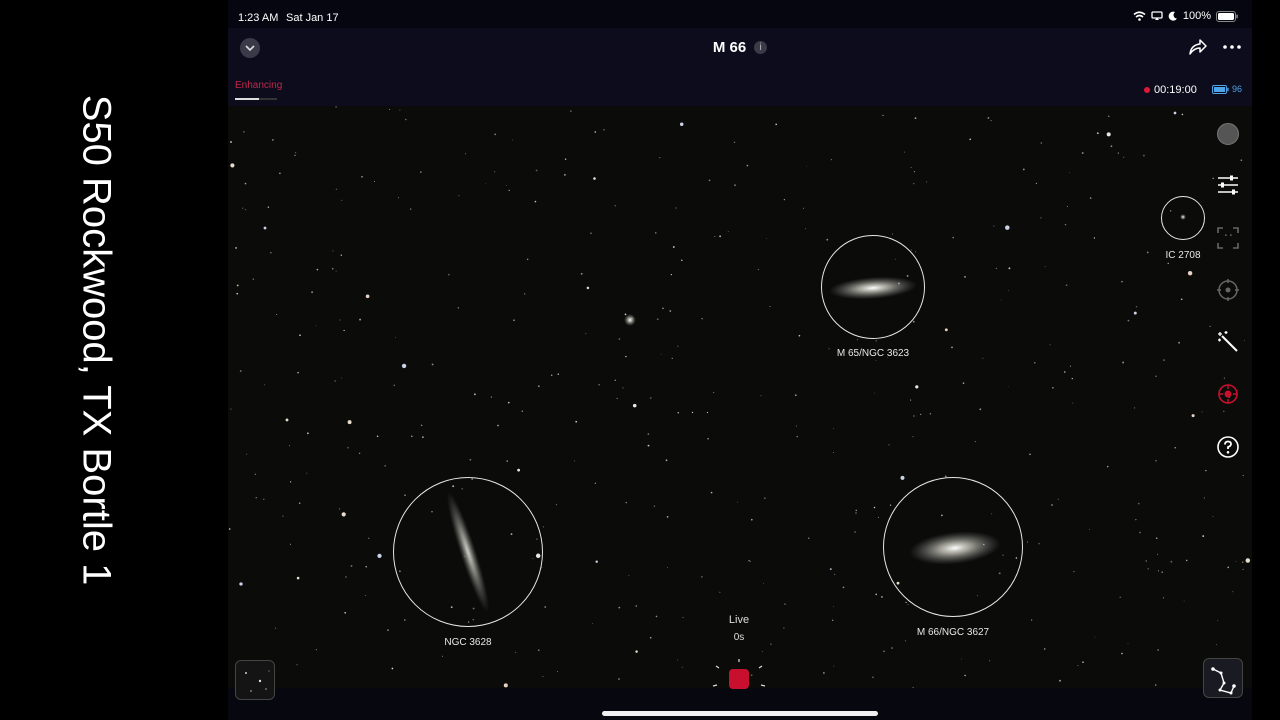 This screenshot has height=720, width=1280. What do you see at coordinates (1175, 90) in the screenshot?
I see `record-time: 00:19:00` at bounding box center [1175, 90].